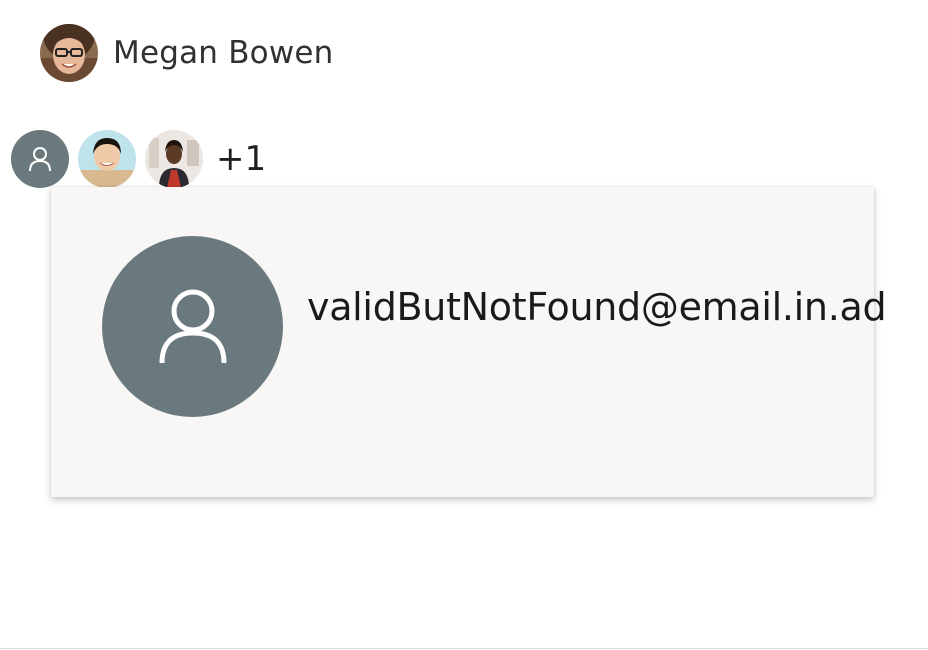  I want to click on person-photo-1-icon, so click(107, 159).